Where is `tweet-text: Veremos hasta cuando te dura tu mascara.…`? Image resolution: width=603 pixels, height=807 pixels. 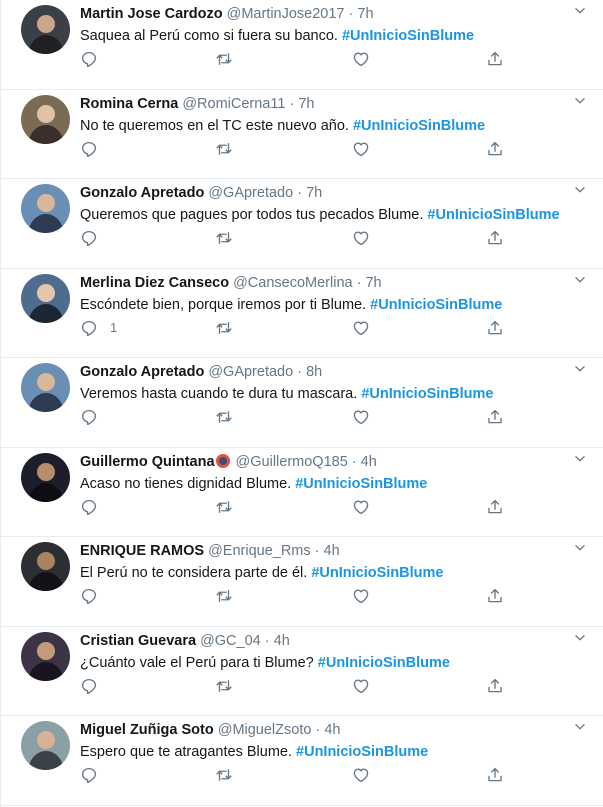 tweet-text: Veremos hasta cuando te dura tu mascara.… is located at coordinates (333, 394).